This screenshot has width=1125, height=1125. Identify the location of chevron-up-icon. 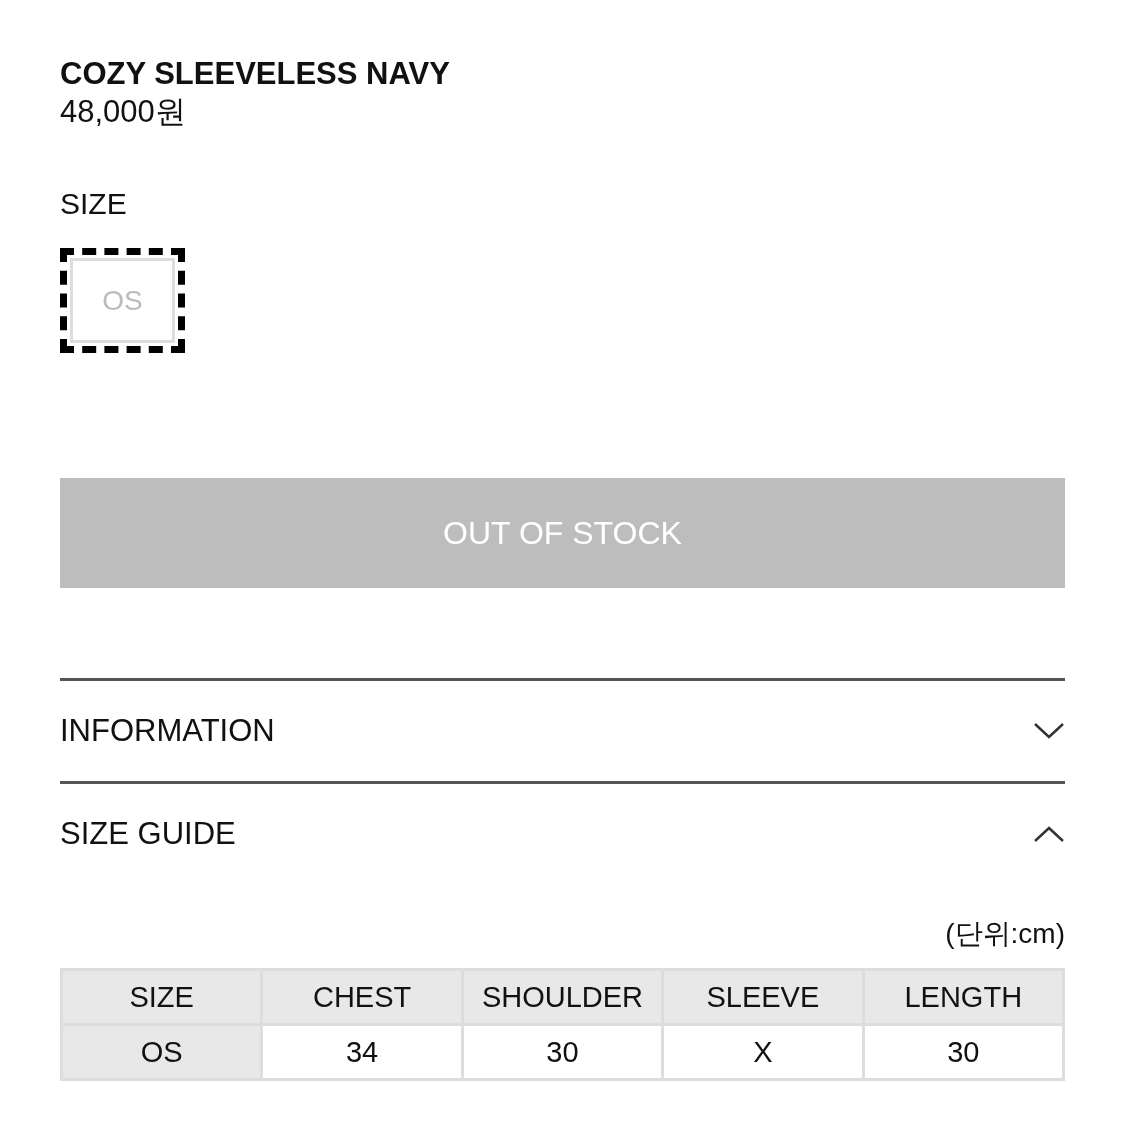
(1049, 834).